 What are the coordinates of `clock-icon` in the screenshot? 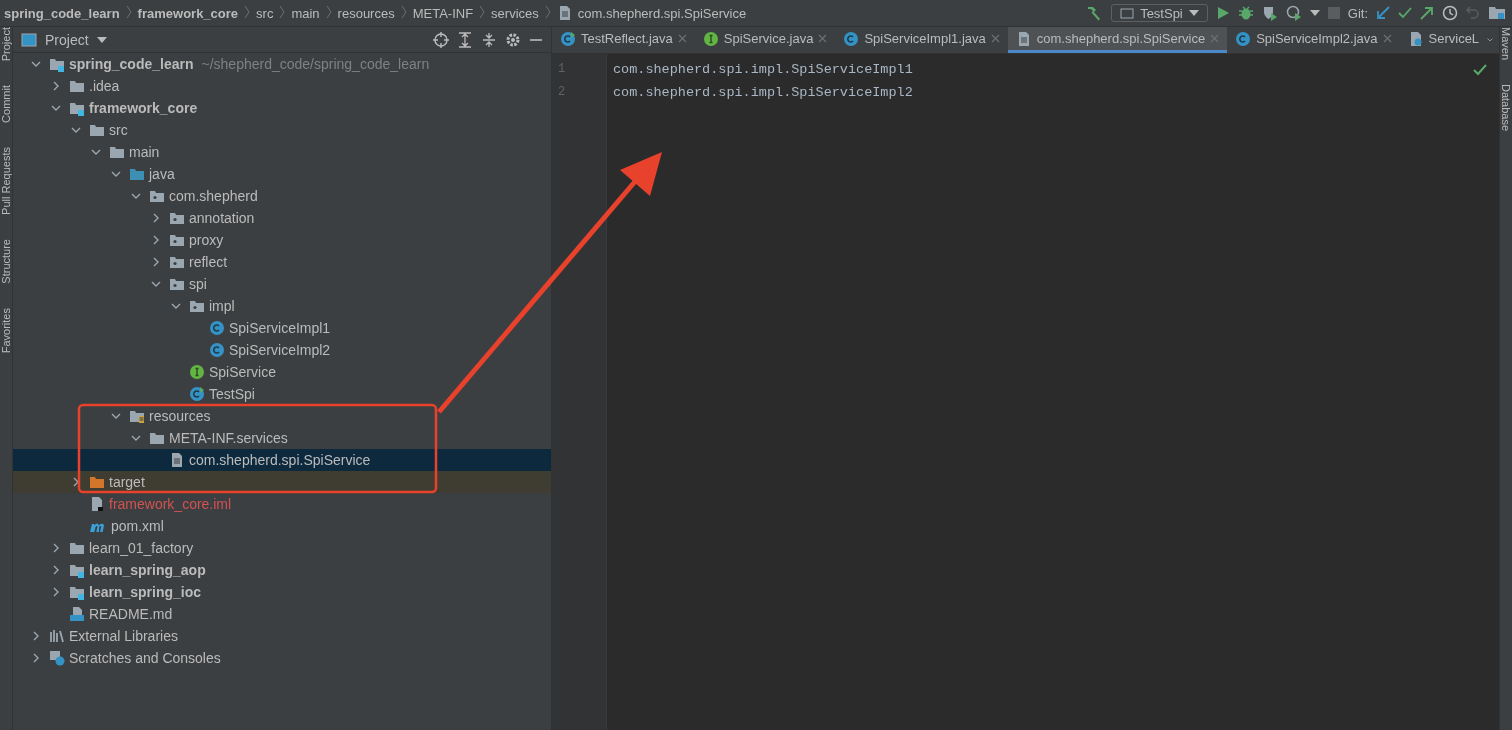 It's located at (1450, 13).